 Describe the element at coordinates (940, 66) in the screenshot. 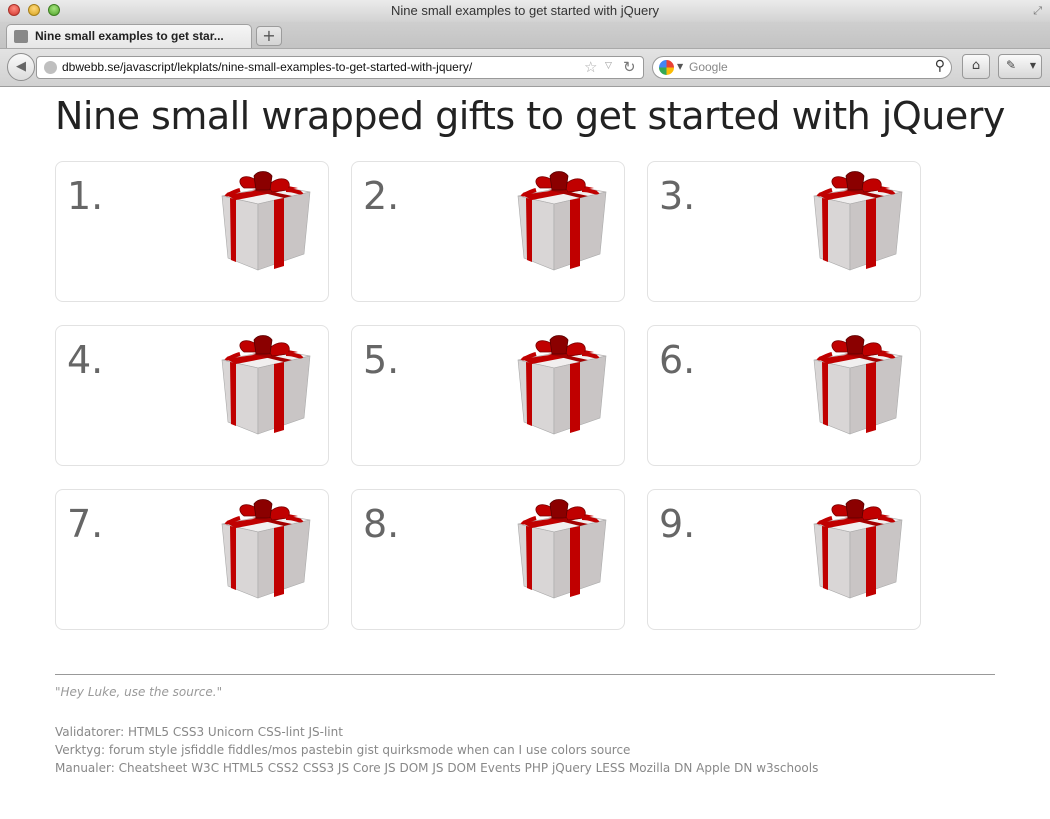

I see `search-icon: ⚲` at that location.